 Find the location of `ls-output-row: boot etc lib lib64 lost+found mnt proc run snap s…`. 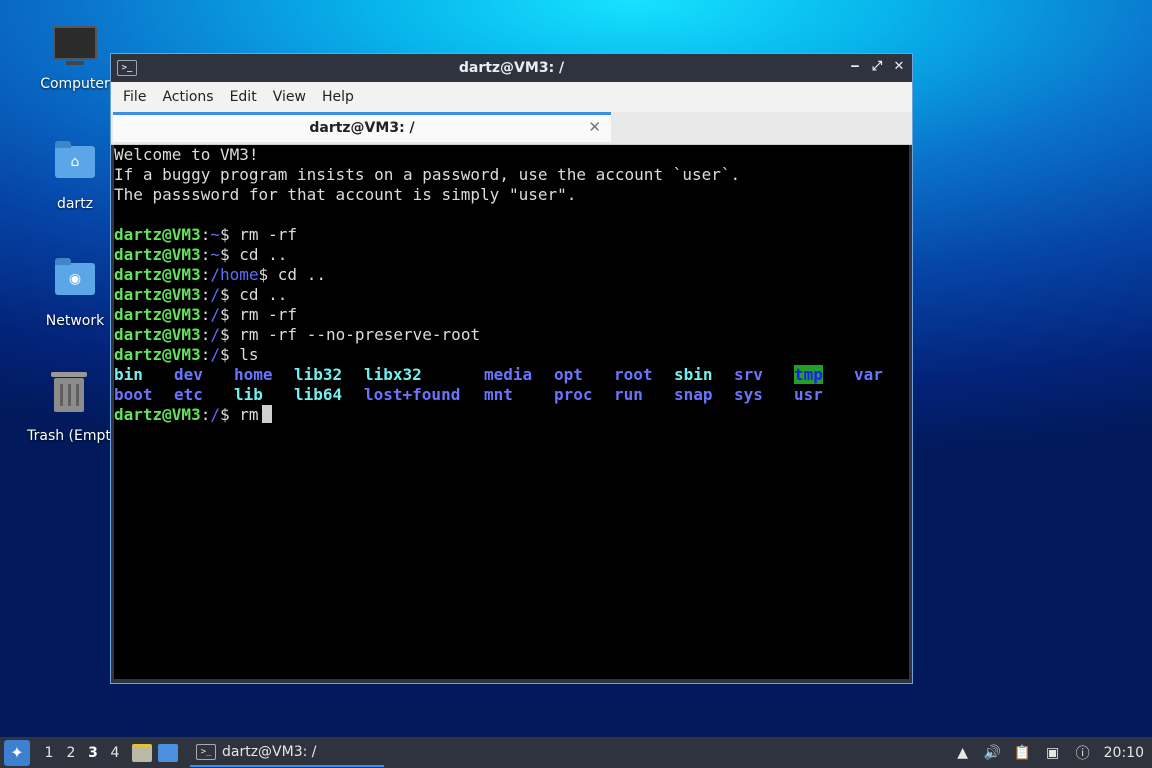

ls-output-row: boot etc lib lib64 lost+found mnt proc run snap s… is located at coordinates (511, 395).